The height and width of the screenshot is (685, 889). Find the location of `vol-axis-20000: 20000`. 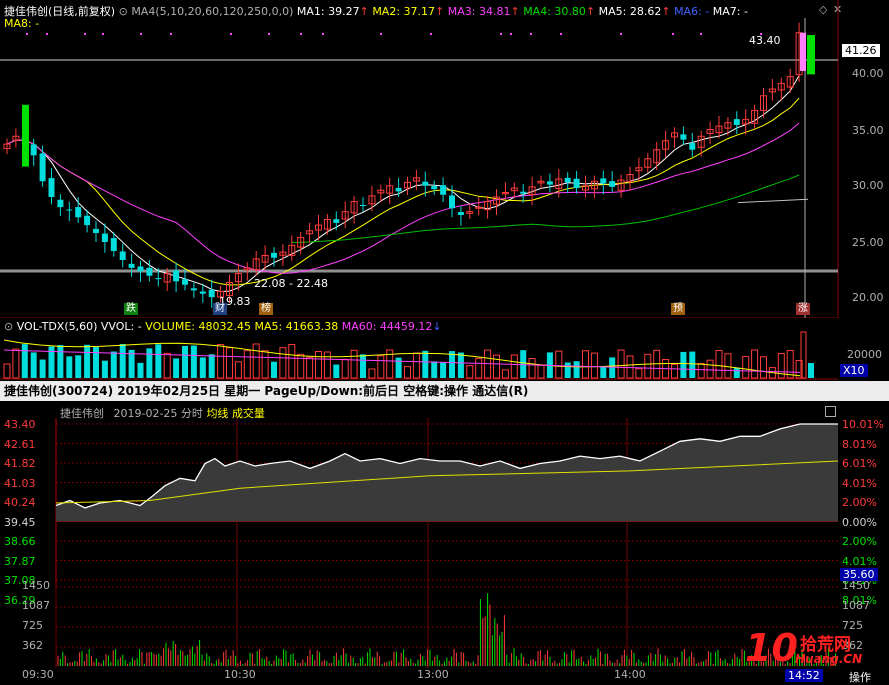

vol-axis-20000: 20000 is located at coordinates (864, 354).